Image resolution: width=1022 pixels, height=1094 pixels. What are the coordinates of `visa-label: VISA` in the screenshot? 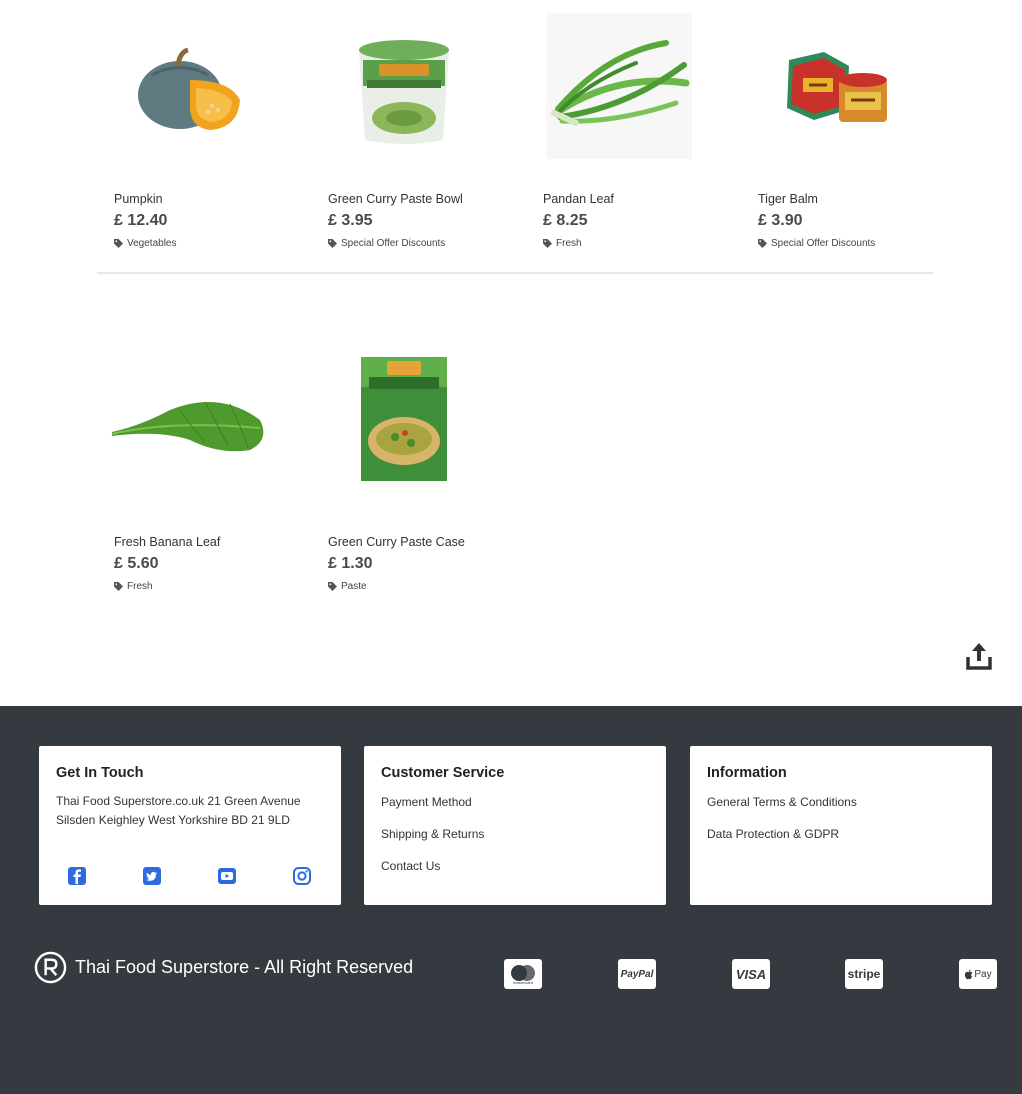 It's located at (751, 974).